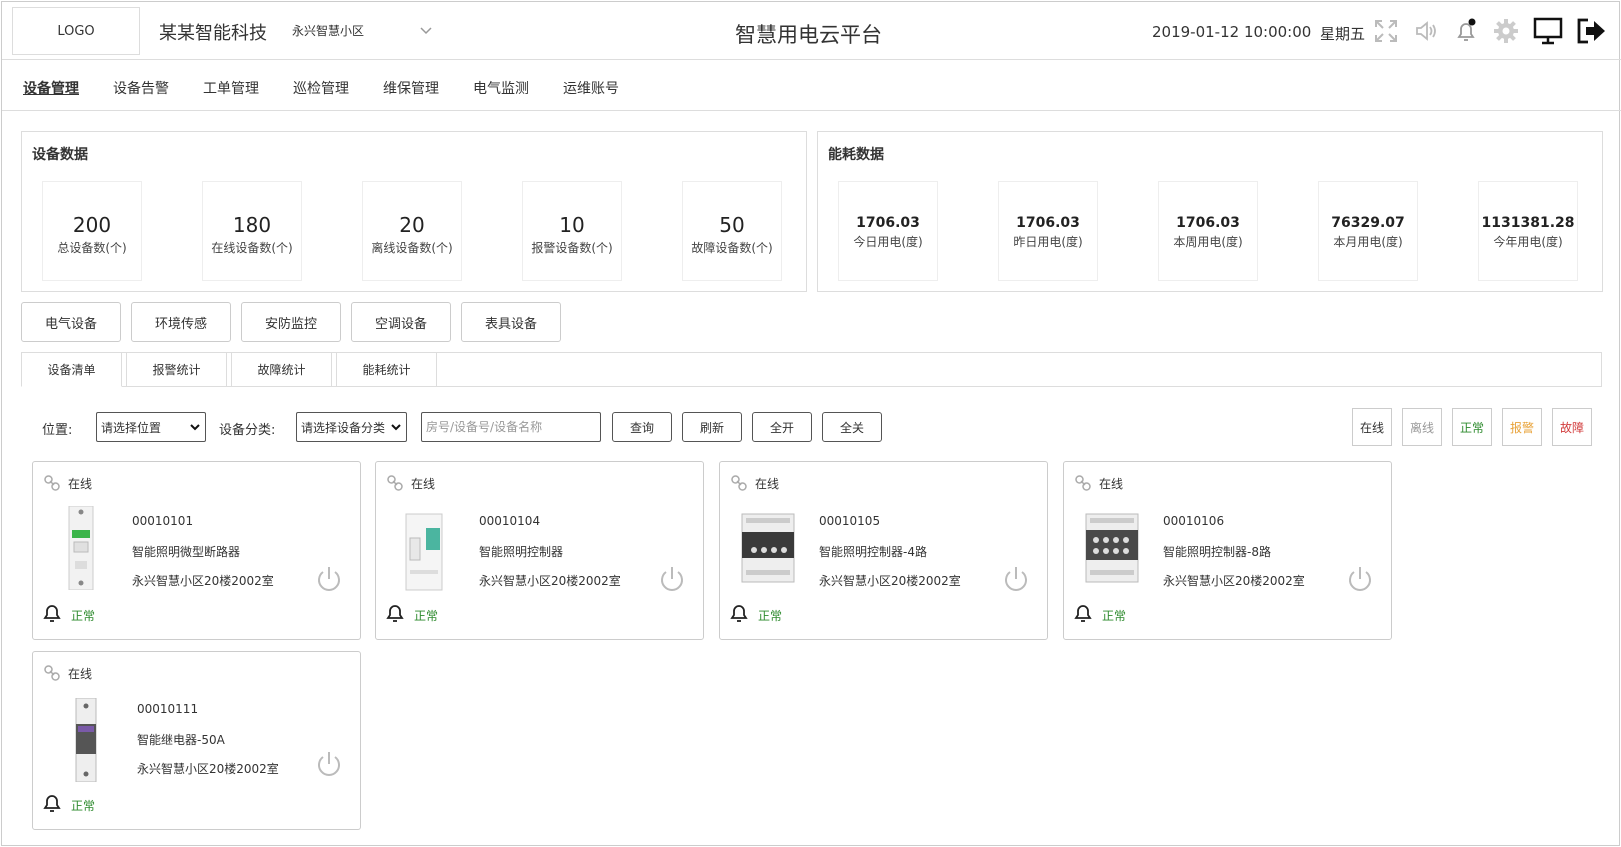 The image size is (1621, 847). What do you see at coordinates (642, 427) in the screenshot?
I see `query-button: 查询` at bounding box center [642, 427].